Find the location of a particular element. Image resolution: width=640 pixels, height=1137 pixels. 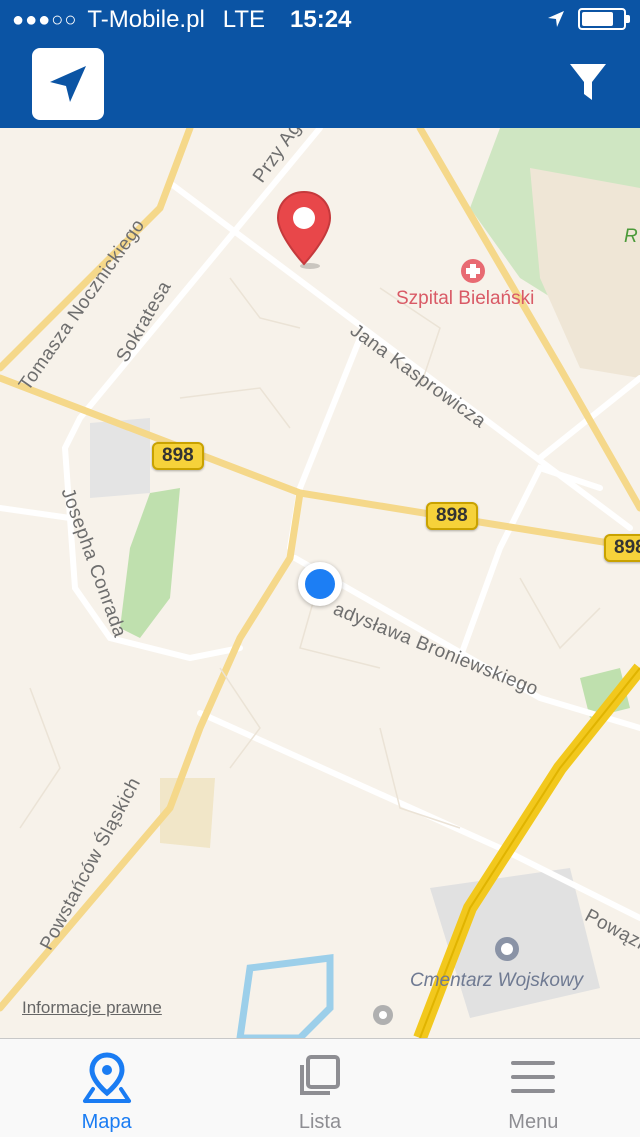

location-arrow-icon is located at coordinates (68, 84).